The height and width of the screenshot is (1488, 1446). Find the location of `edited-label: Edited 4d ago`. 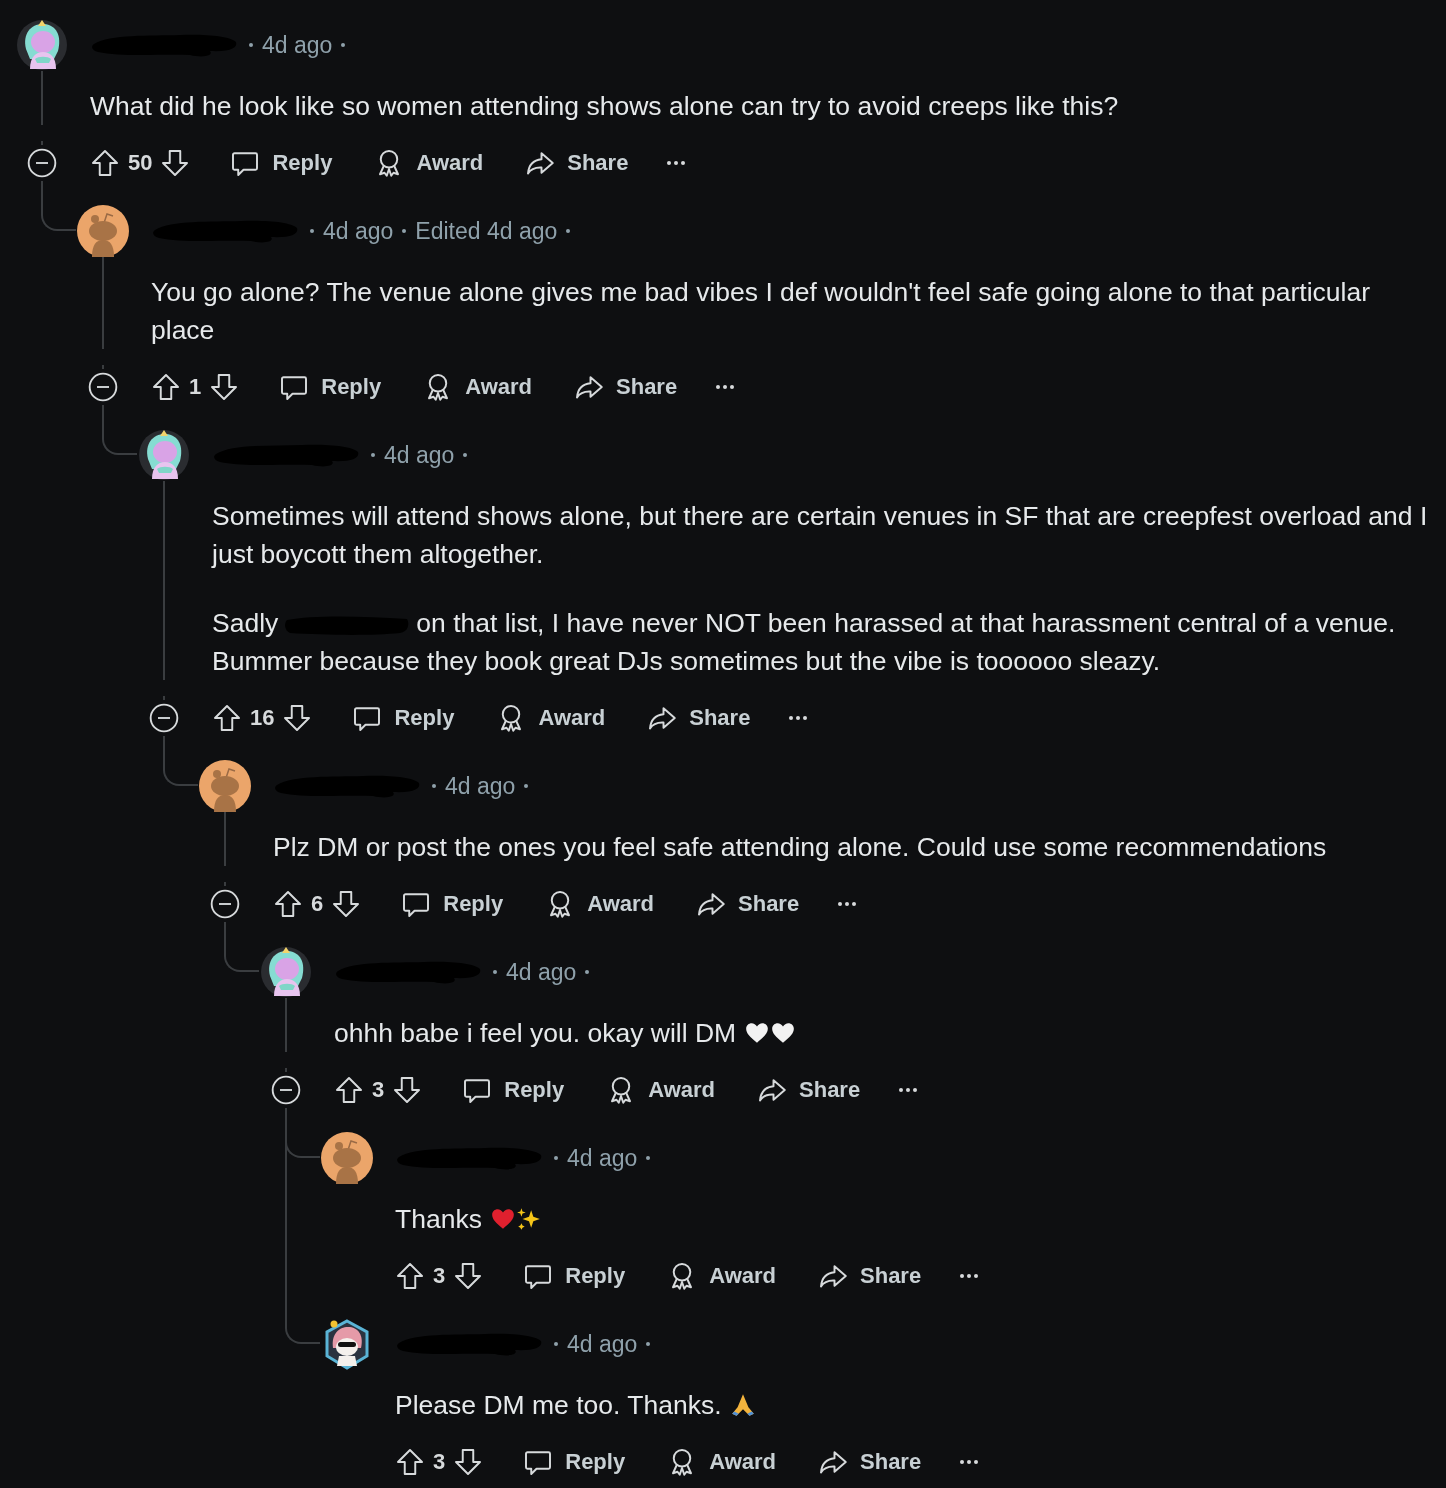

edited-label: Edited 4d ago is located at coordinates (486, 231).